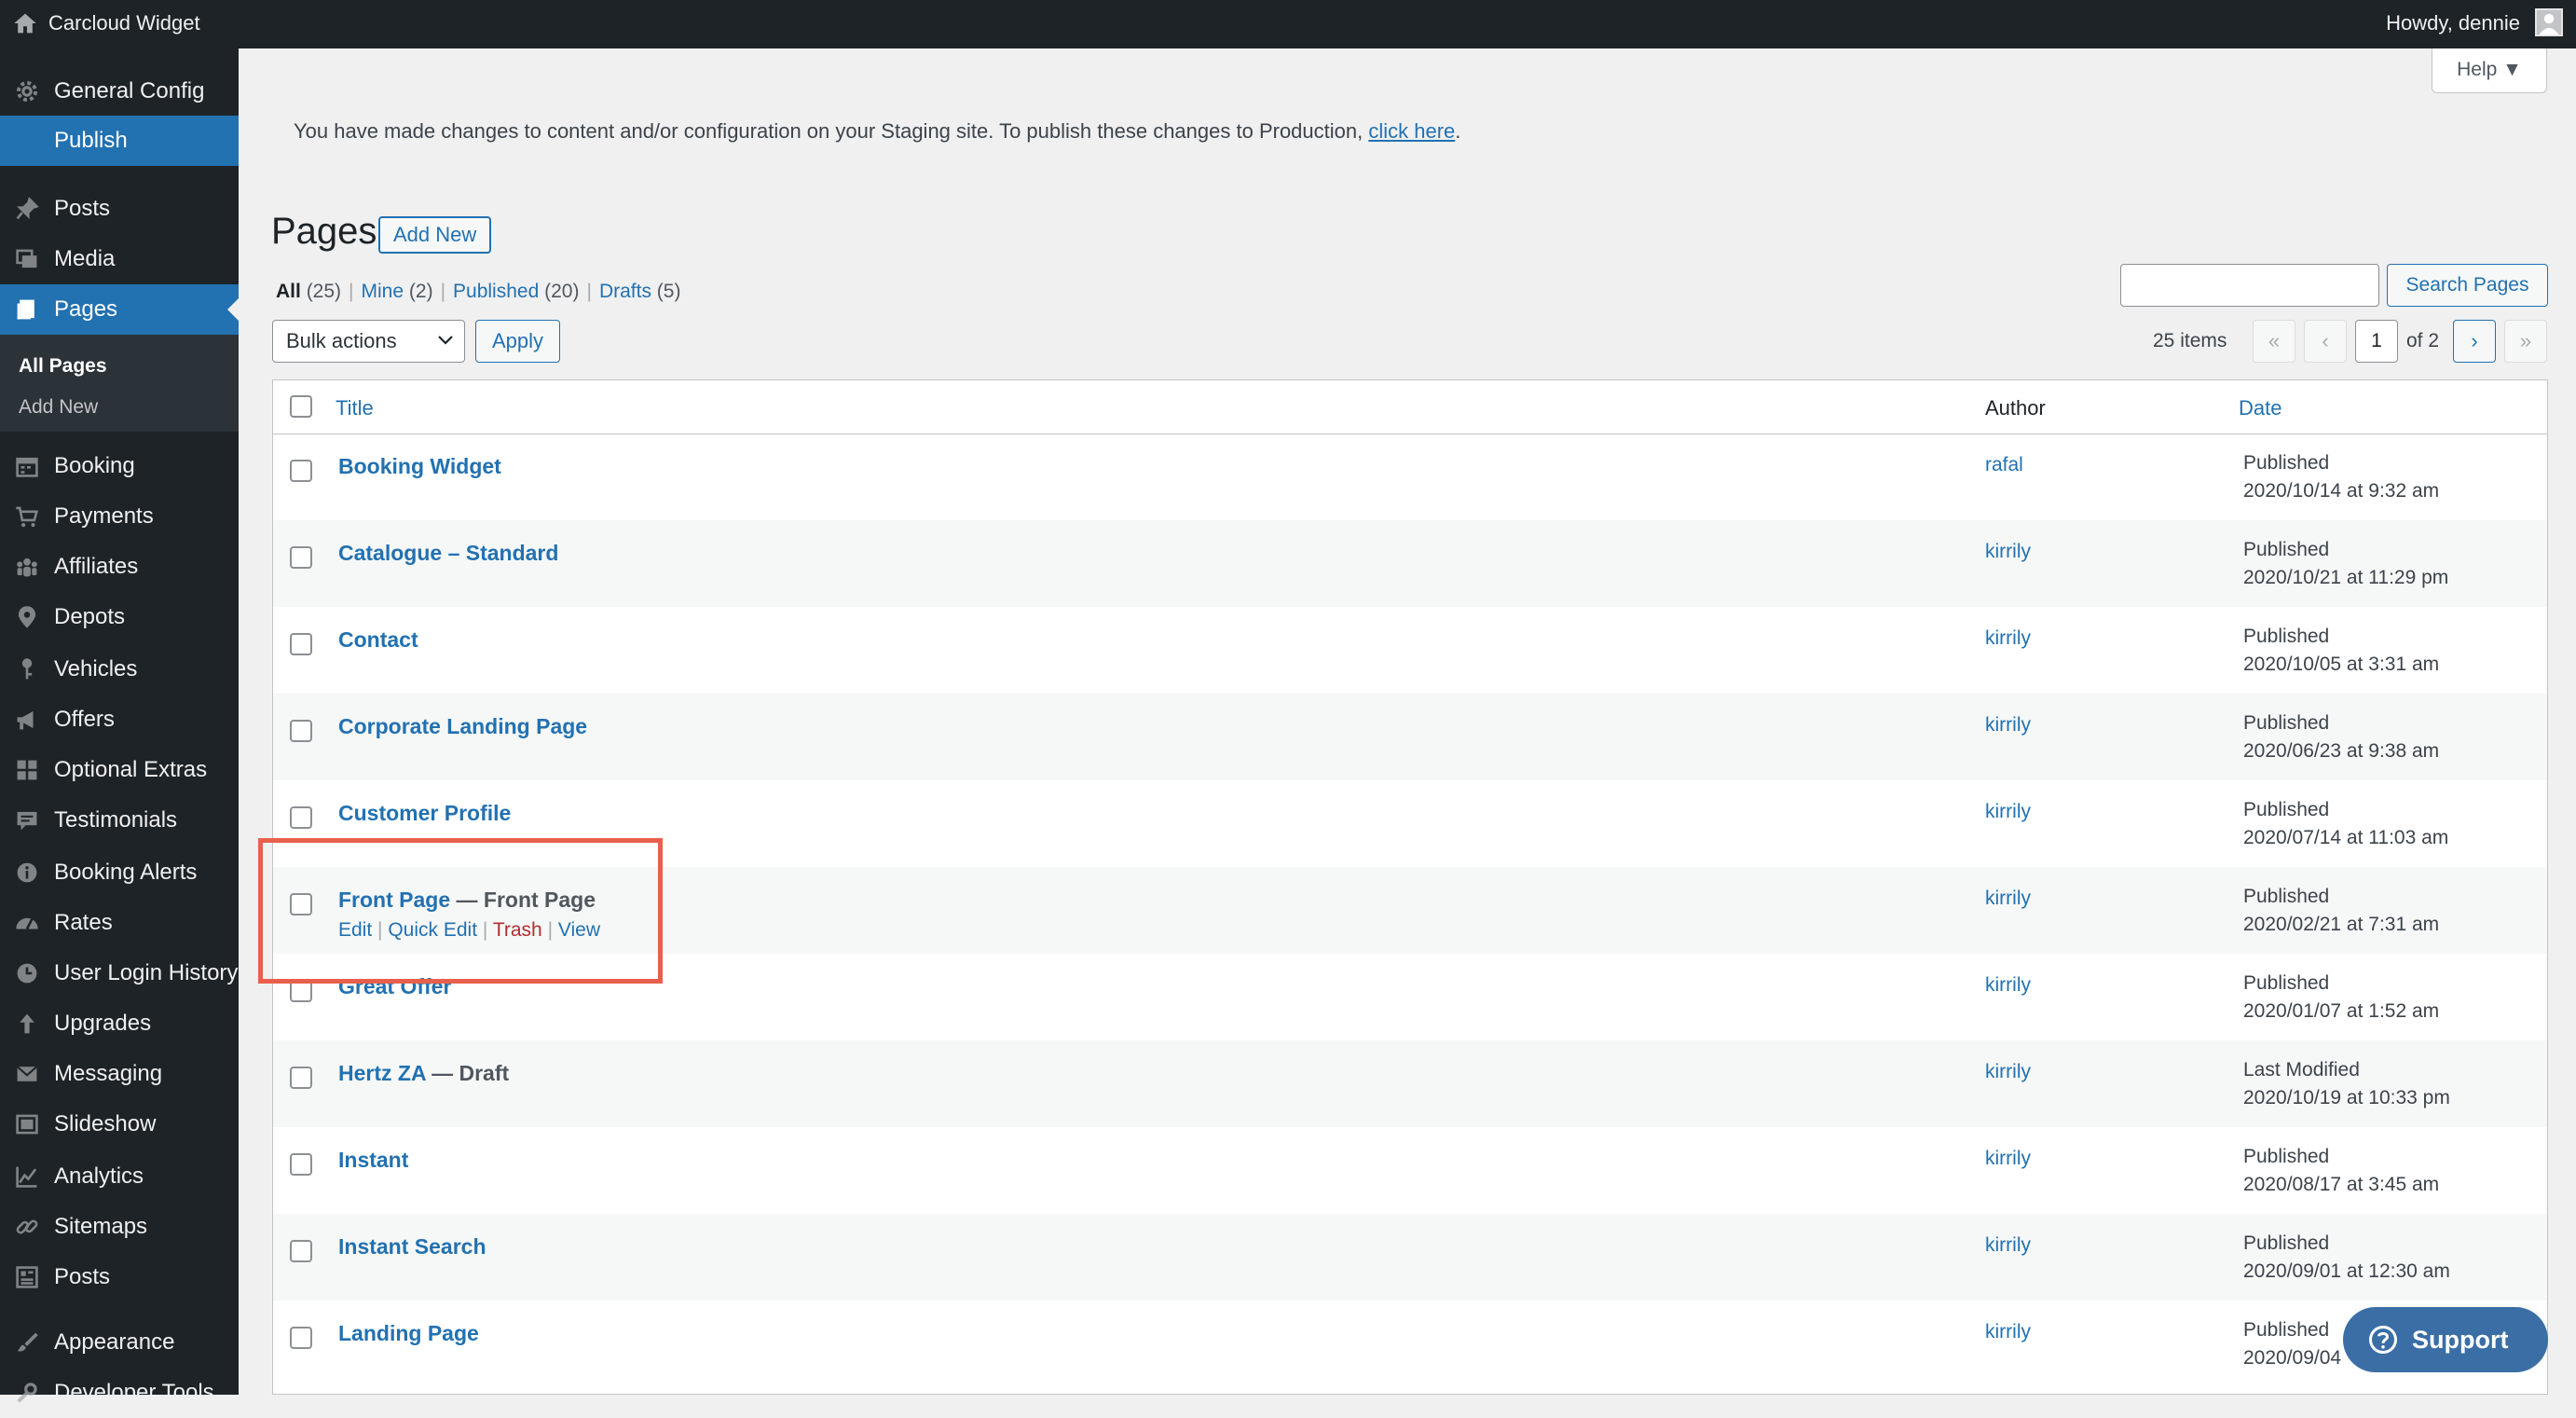 This screenshot has width=2576, height=1418. What do you see at coordinates (2525, 341) in the screenshot?
I see `last-page-button: »` at bounding box center [2525, 341].